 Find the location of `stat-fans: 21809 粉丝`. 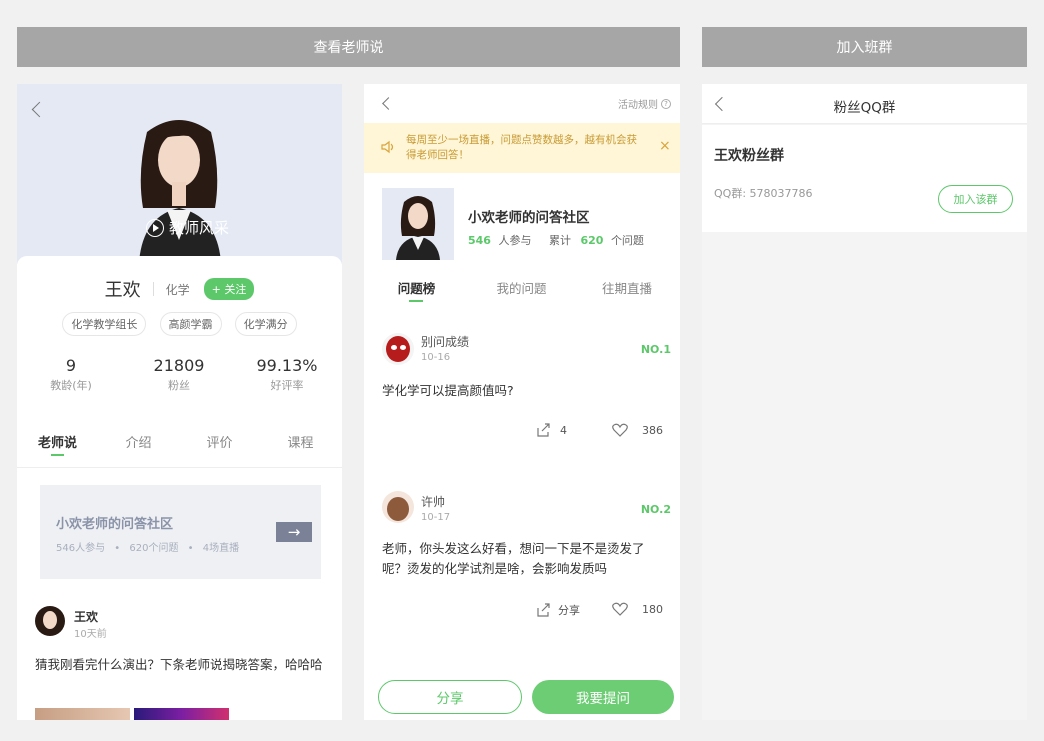

stat-fans: 21809 粉丝 is located at coordinates (179, 374).